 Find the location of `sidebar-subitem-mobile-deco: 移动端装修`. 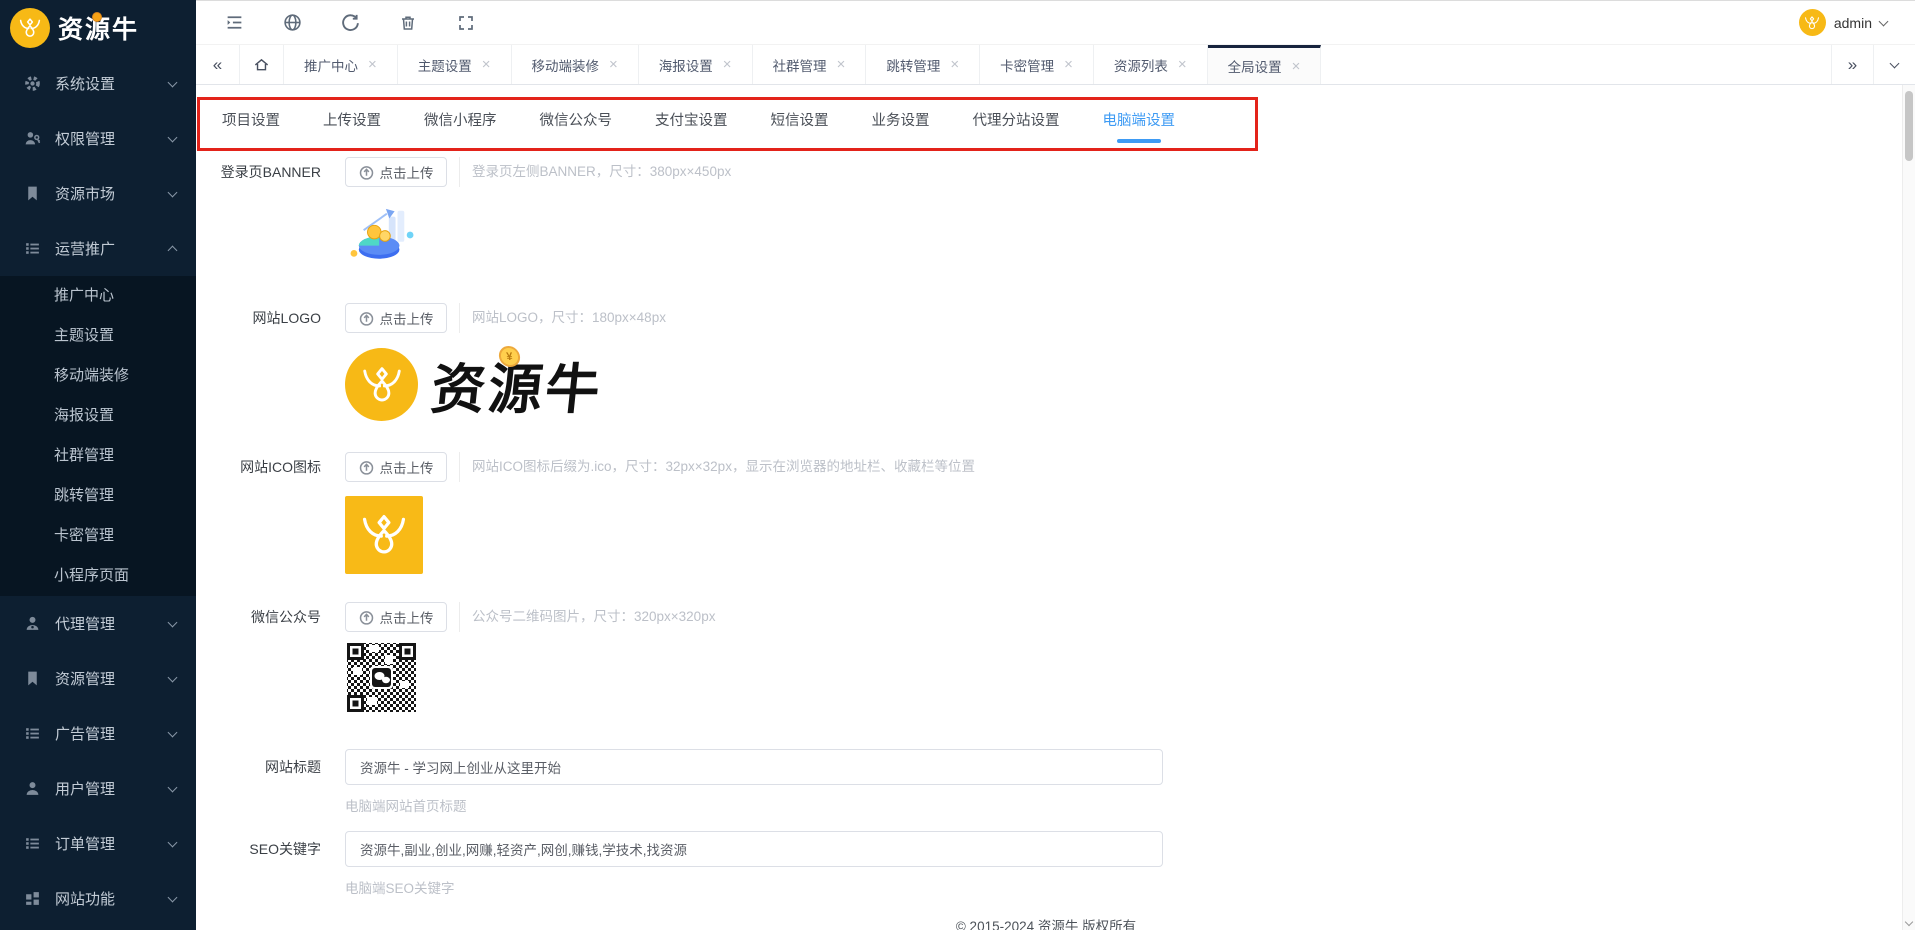

sidebar-subitem-mobile-deco: 移动端装修 is located at coordinates (98, 376).